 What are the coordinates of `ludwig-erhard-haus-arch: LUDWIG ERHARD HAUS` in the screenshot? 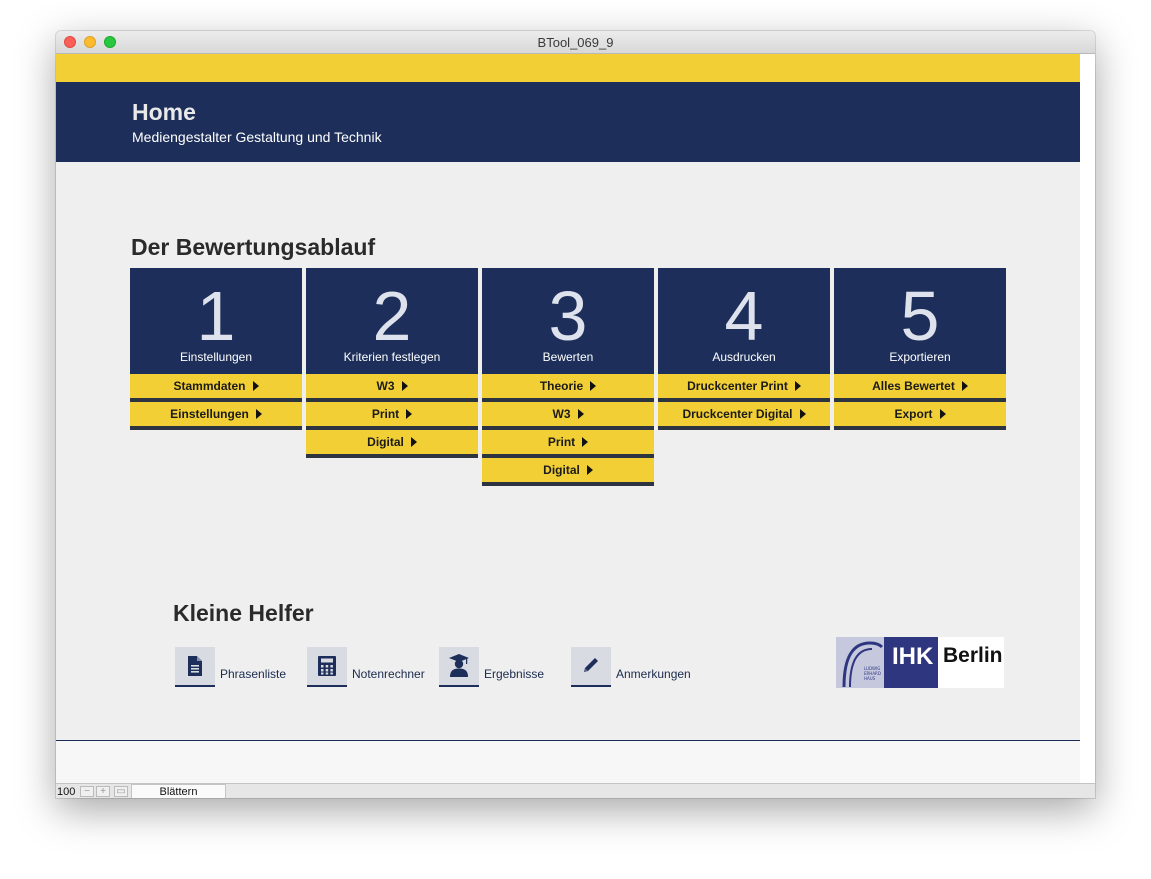 It's located at (860, 662).